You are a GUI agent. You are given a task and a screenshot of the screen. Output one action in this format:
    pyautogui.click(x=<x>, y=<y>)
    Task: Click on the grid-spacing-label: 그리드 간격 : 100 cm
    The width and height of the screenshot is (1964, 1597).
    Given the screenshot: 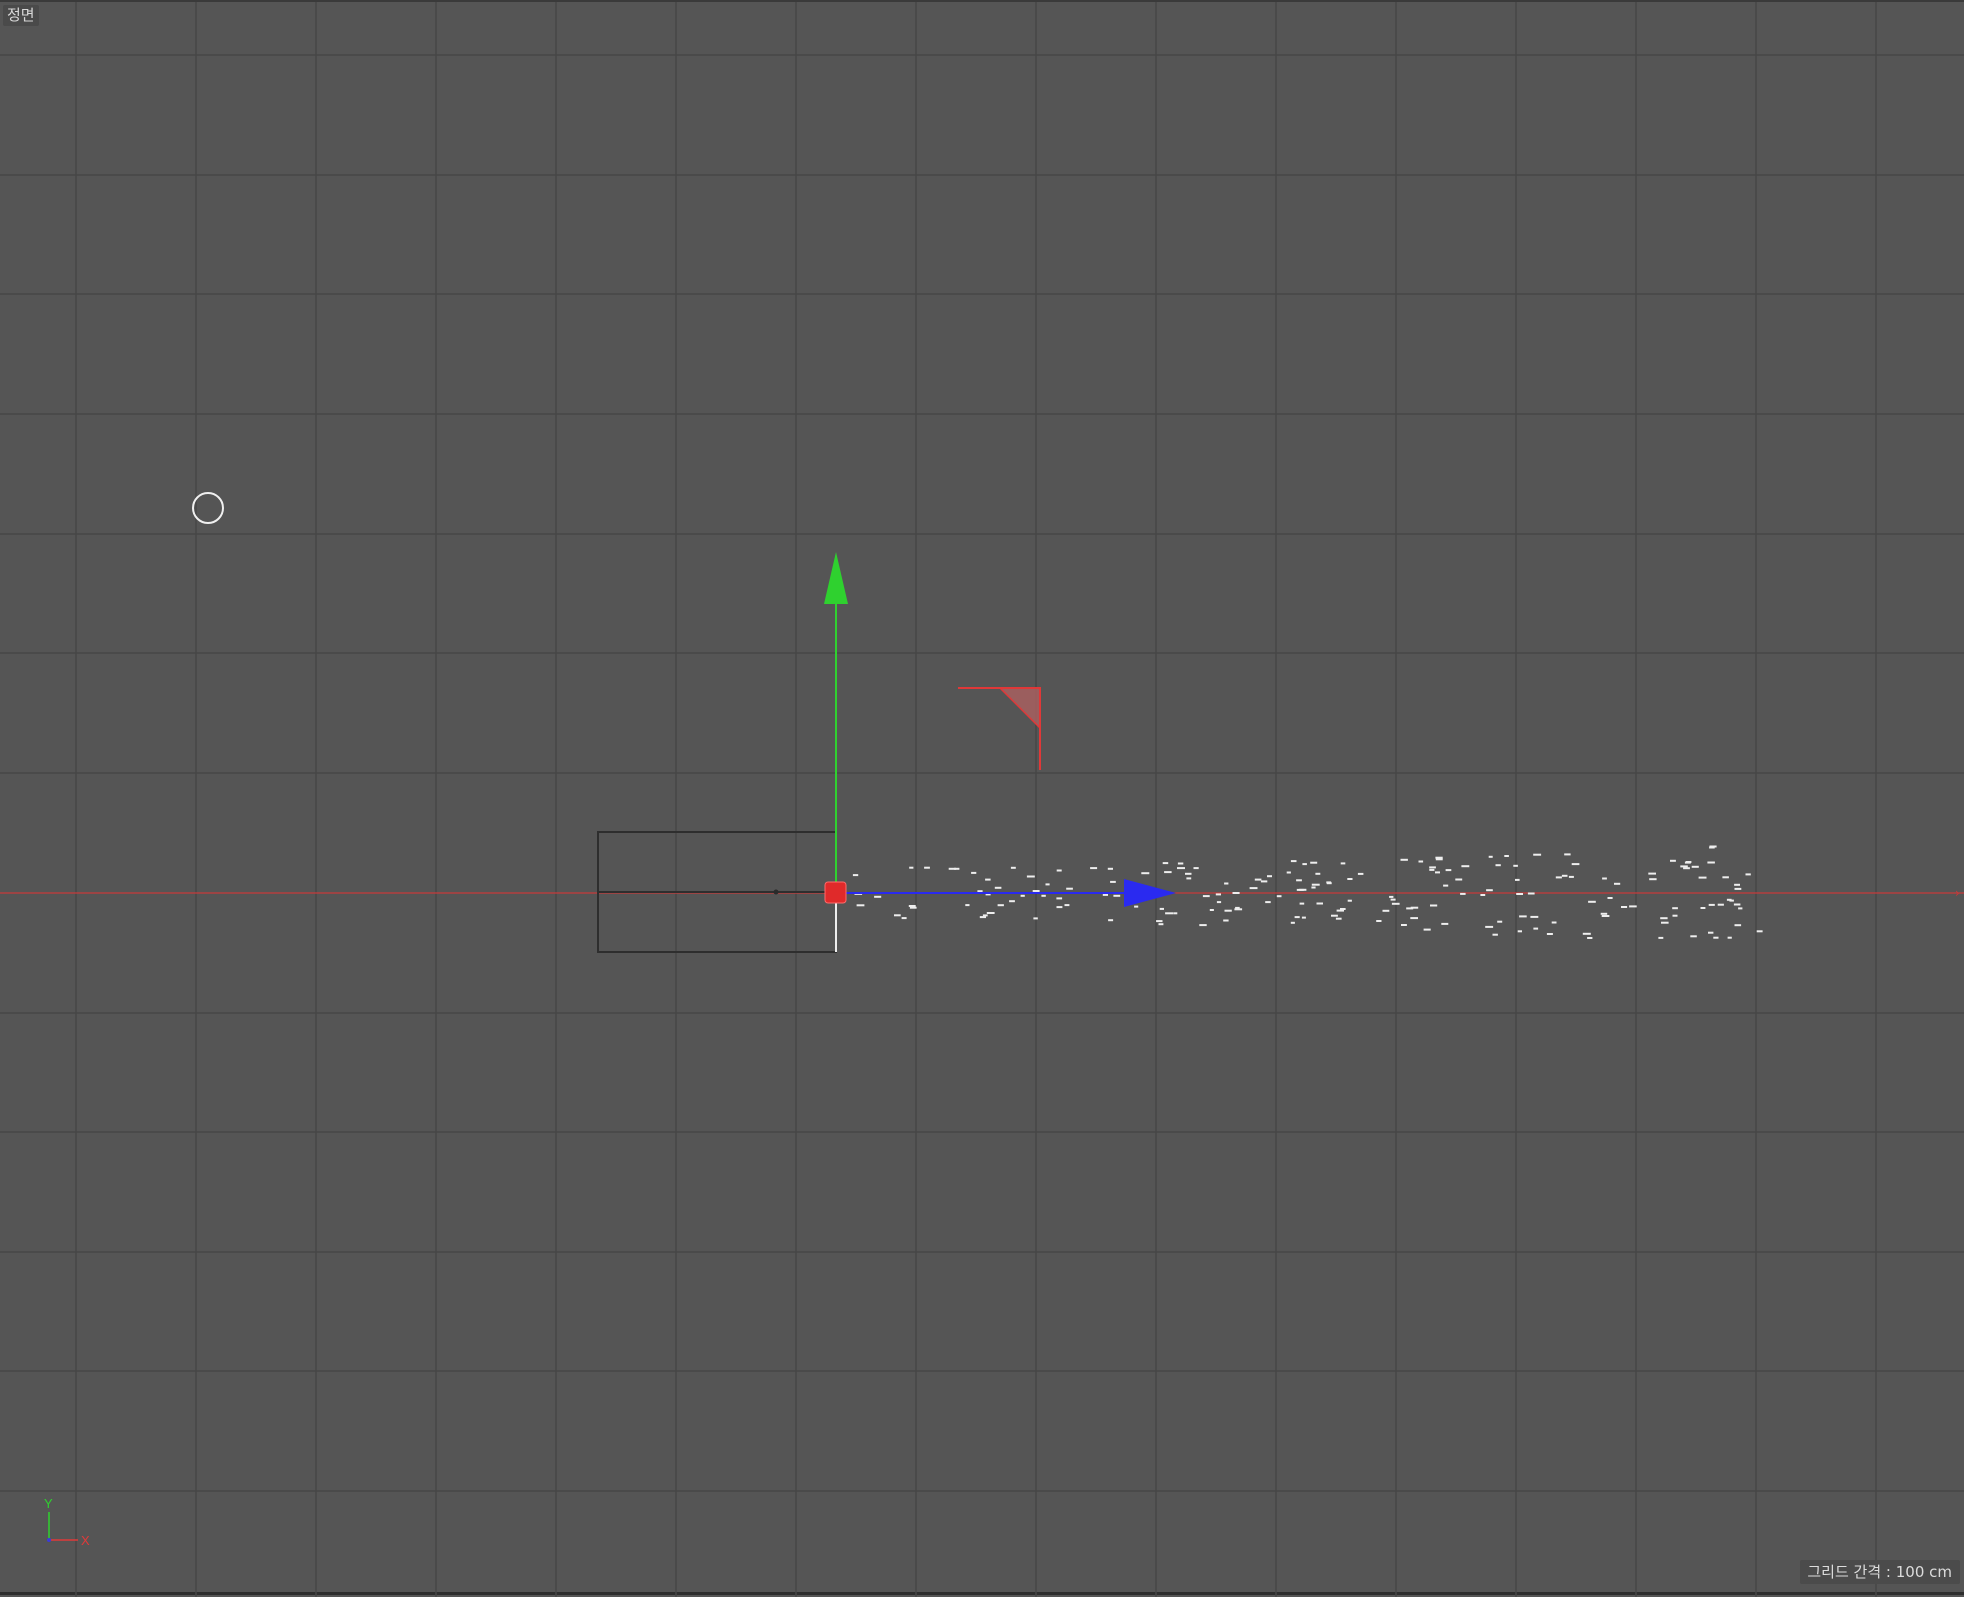 What is the action you would take?
    pyautogui.click(x=1880, y=1572)
    